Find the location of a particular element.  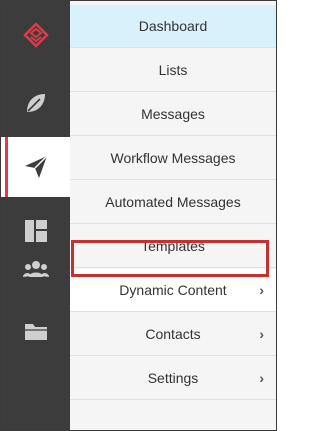

leaf-icon is located at coordinates (35, 103).